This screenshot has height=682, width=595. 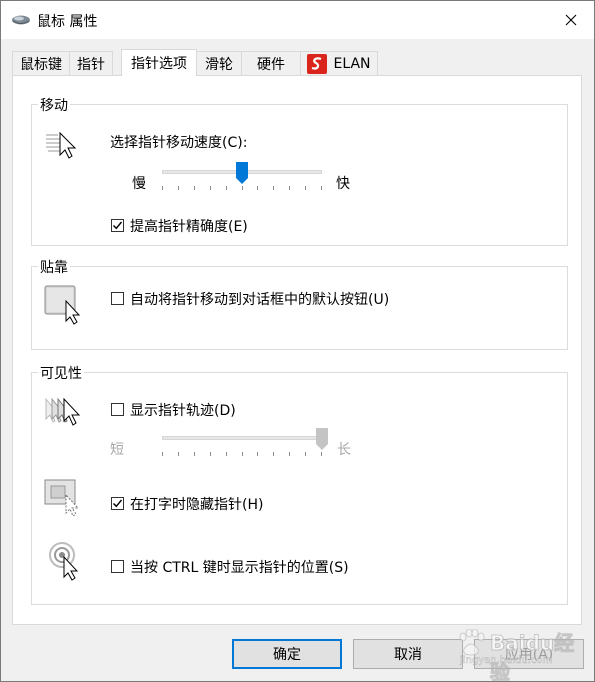 What do you see at coordinates (352, 63) in the screenshot?
I see `tab-label: ELAN` at bounding box center [352, 63].